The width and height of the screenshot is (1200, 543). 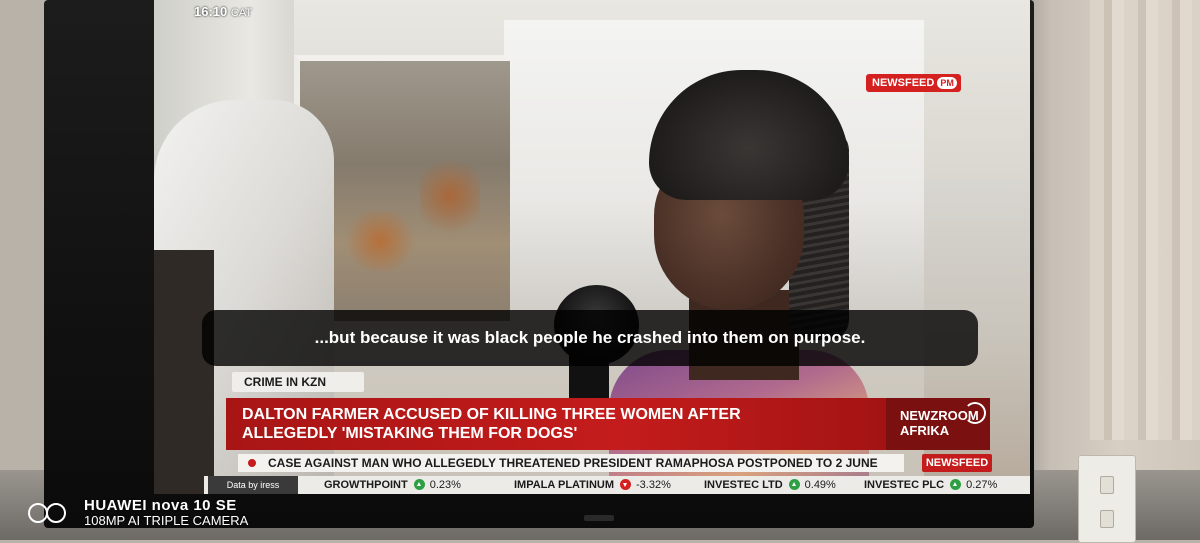 I want to click on stock-item: GROWTHPOINT 0.23%, so click(x=392, y=485).